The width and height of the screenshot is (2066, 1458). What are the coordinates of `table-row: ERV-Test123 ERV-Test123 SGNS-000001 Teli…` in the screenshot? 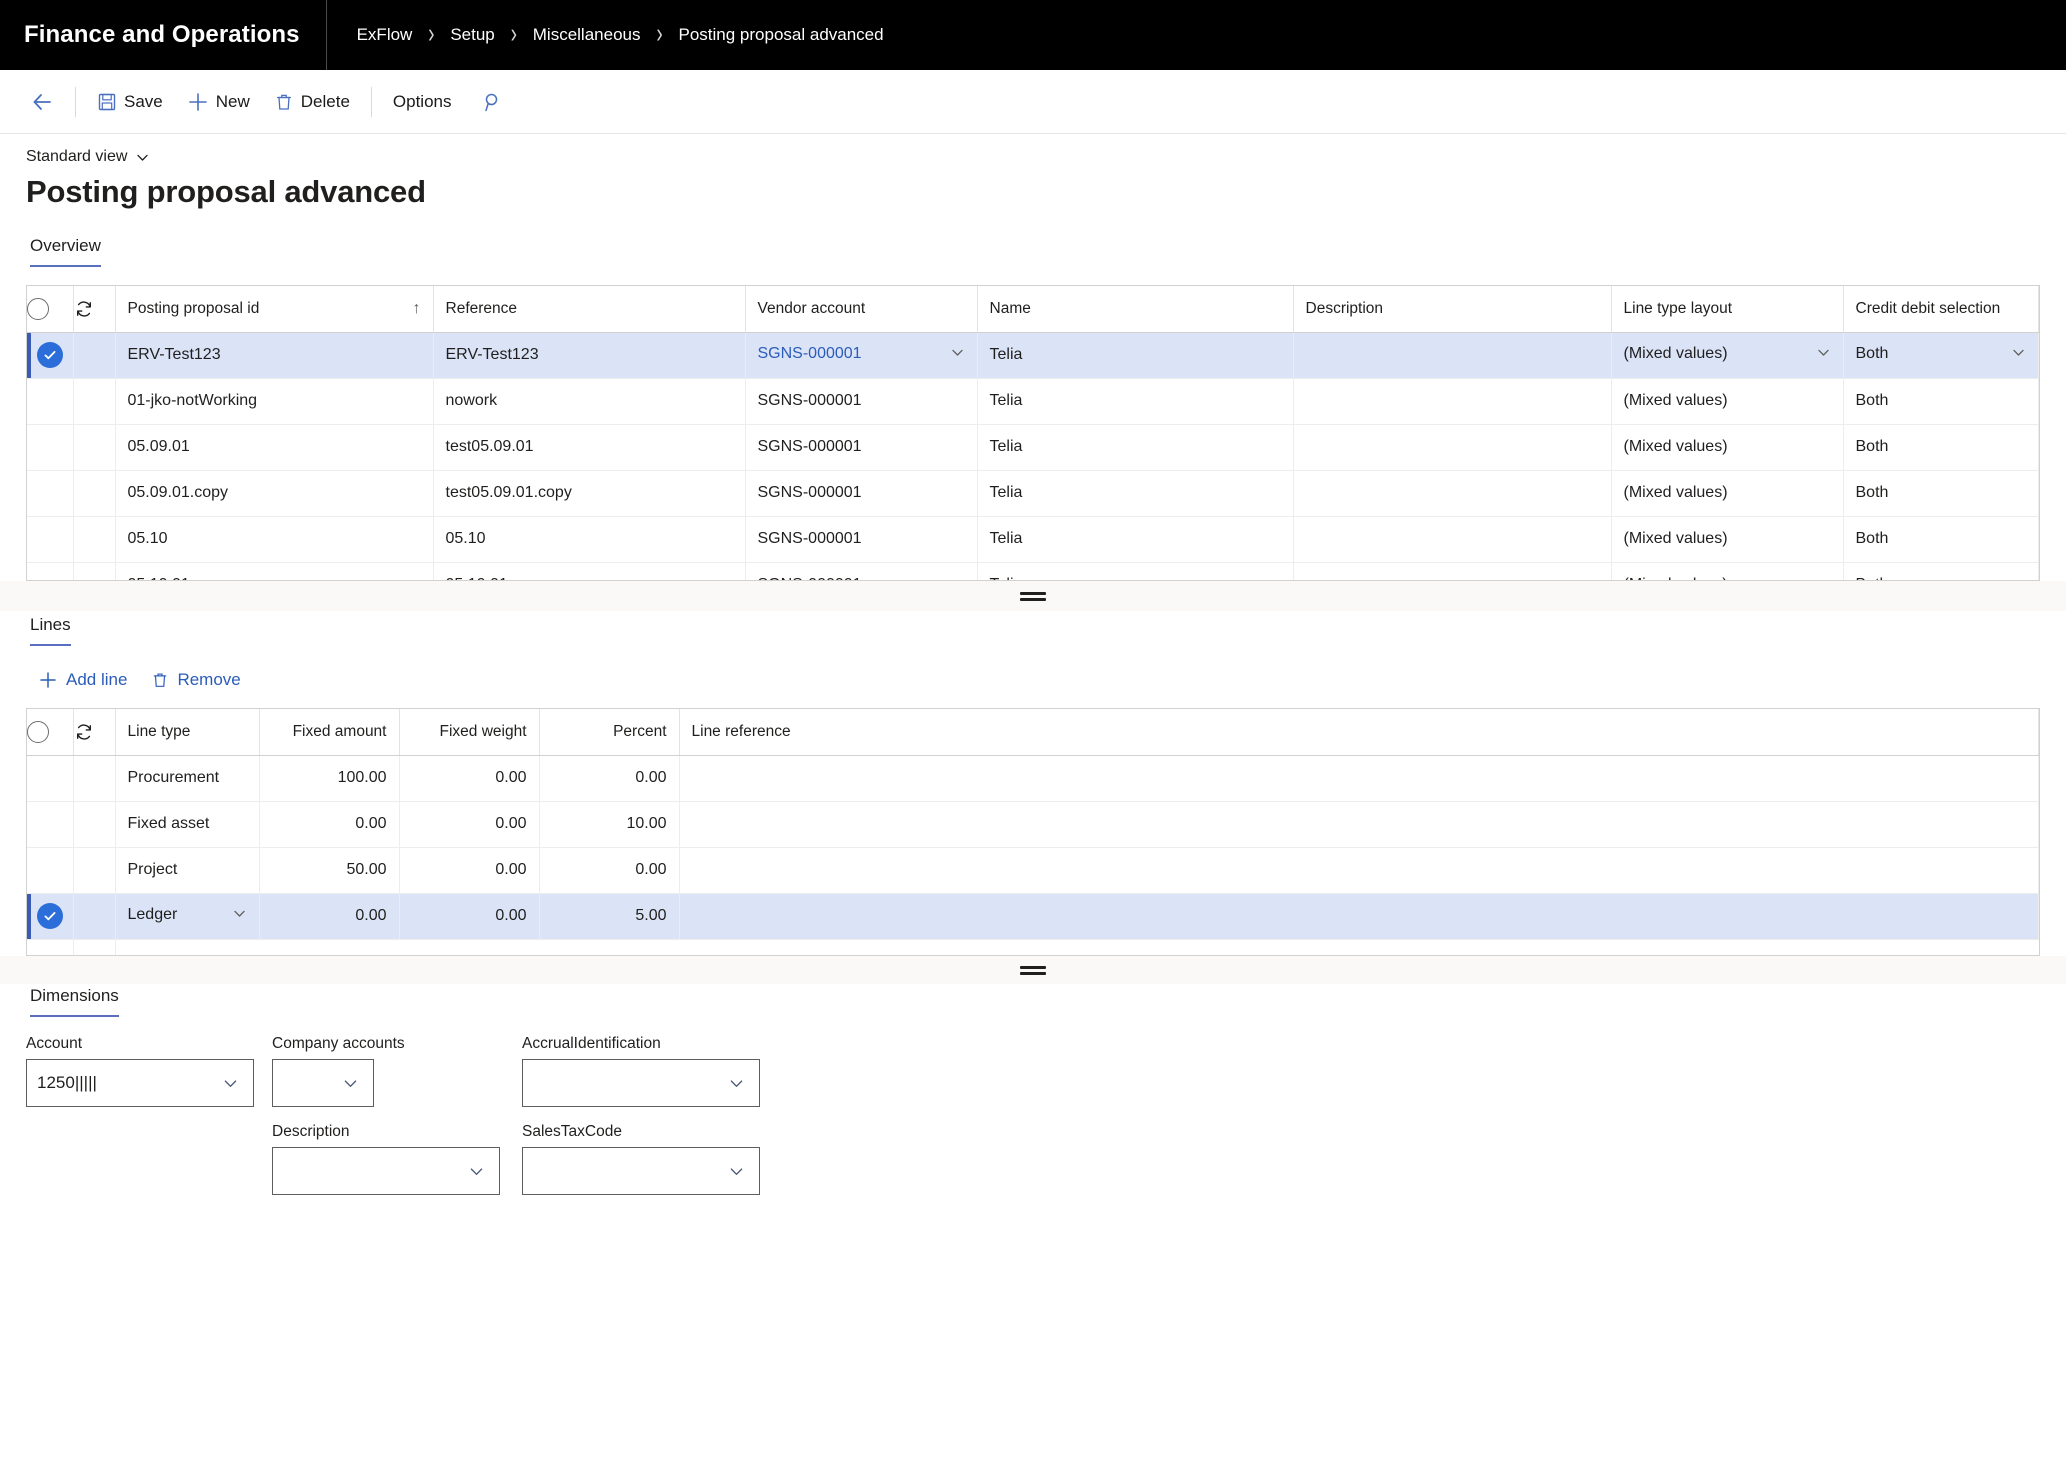 It's located at (1033, 355).